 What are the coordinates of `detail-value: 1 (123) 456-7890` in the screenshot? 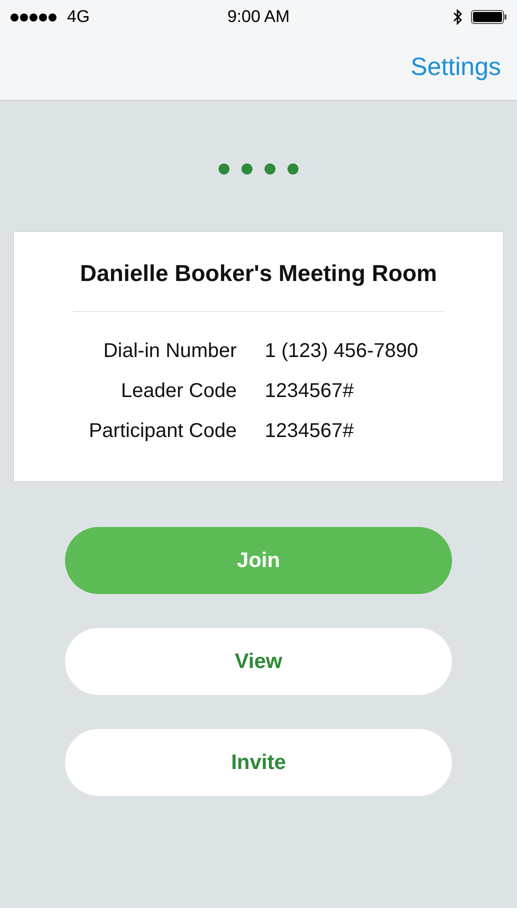 It's located at (341, 351).